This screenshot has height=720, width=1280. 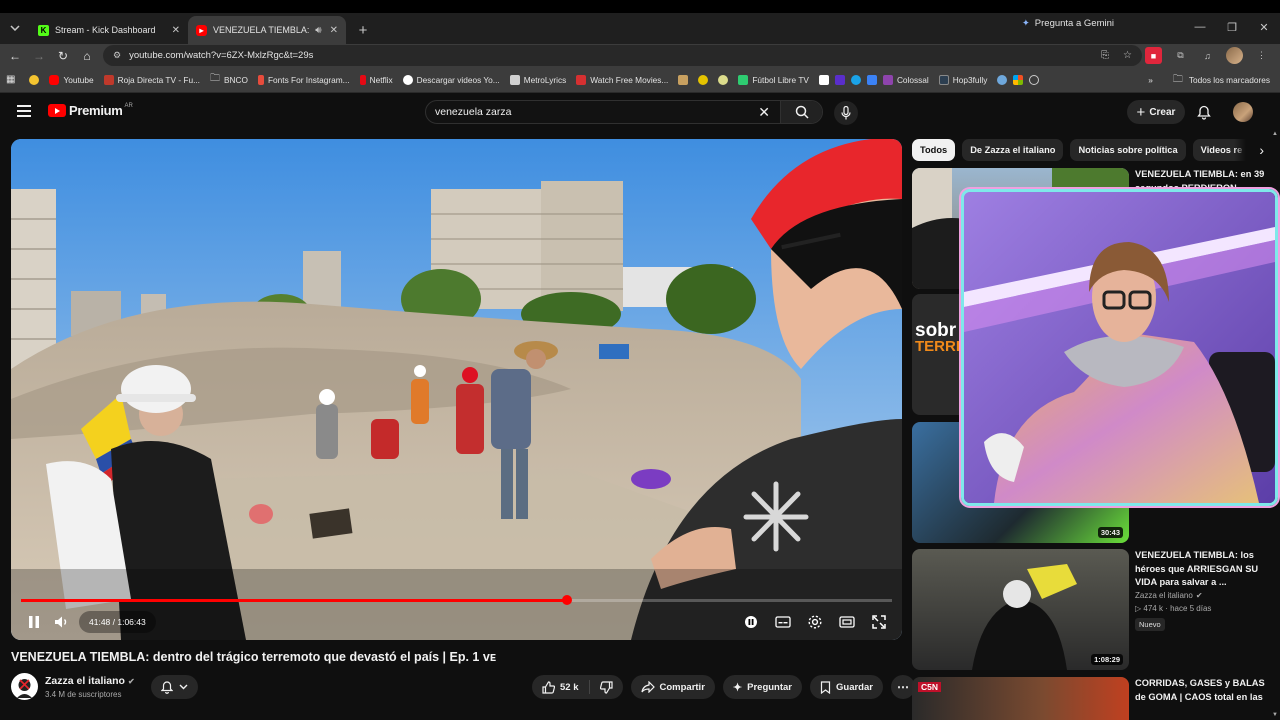 I want to click on thumbs-up-icon, so click(x=548, y=687).